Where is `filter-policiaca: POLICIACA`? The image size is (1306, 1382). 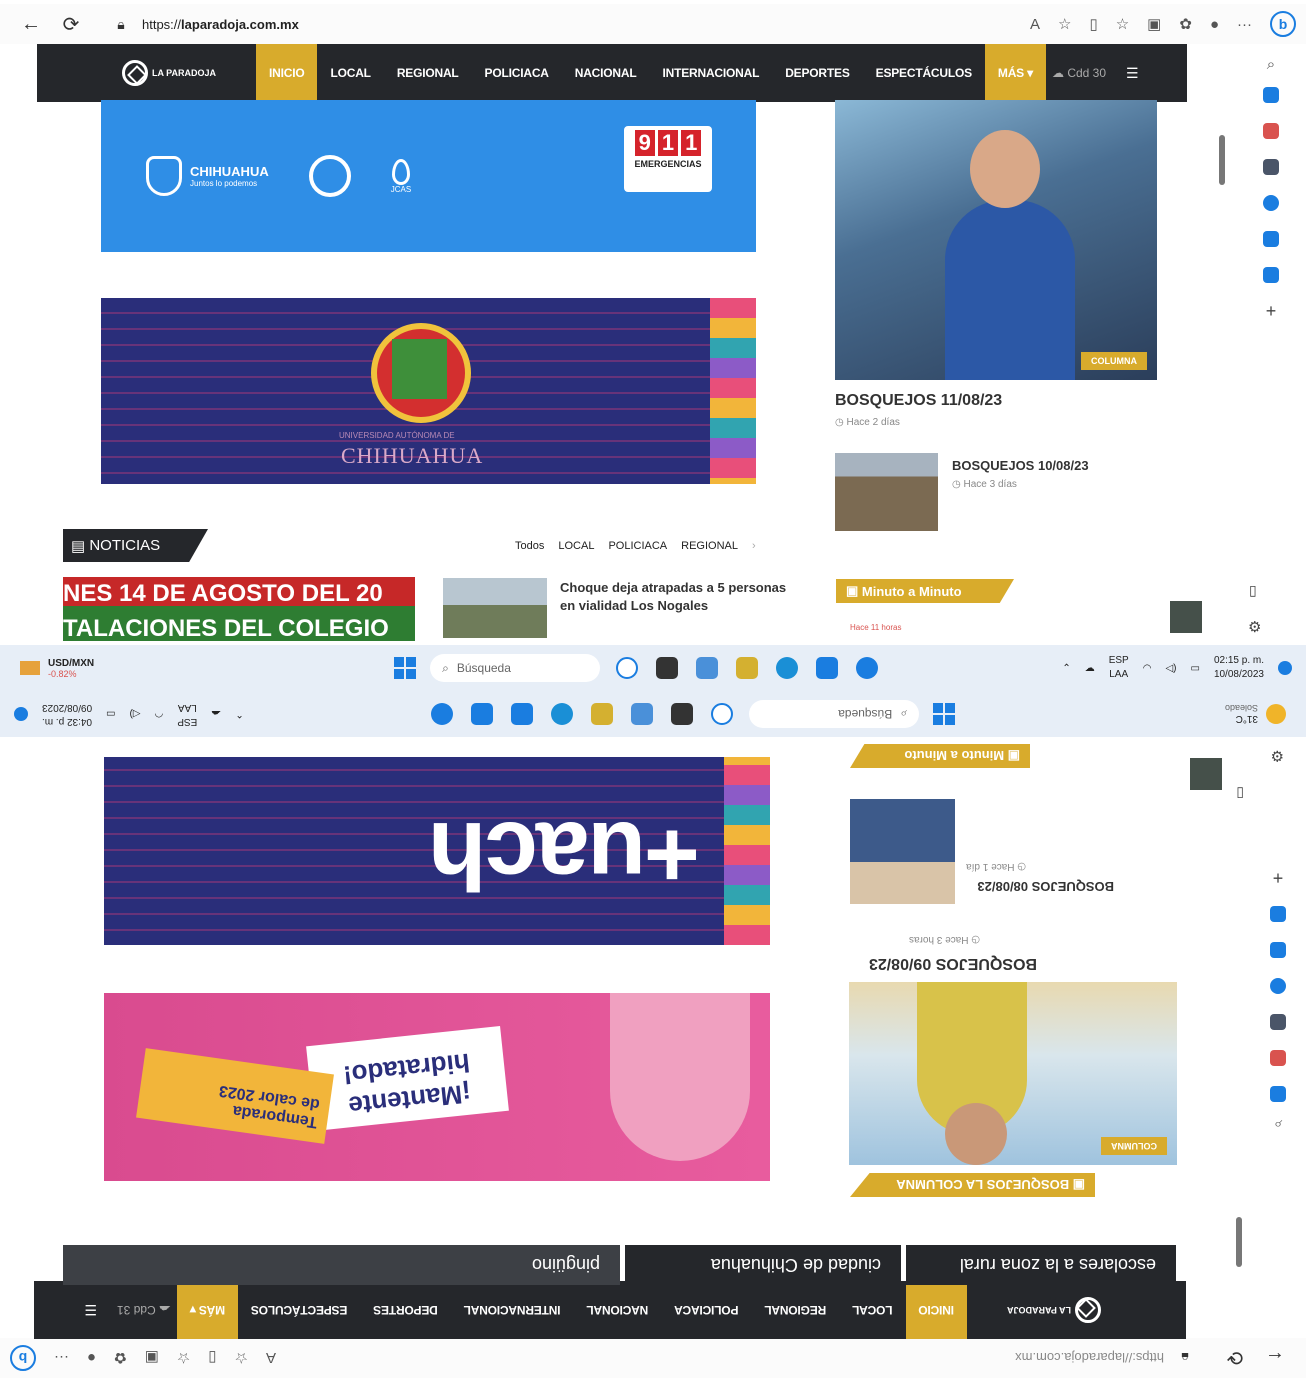 filter-policiaca: POLICIACA is located at coordinates (637, 546).